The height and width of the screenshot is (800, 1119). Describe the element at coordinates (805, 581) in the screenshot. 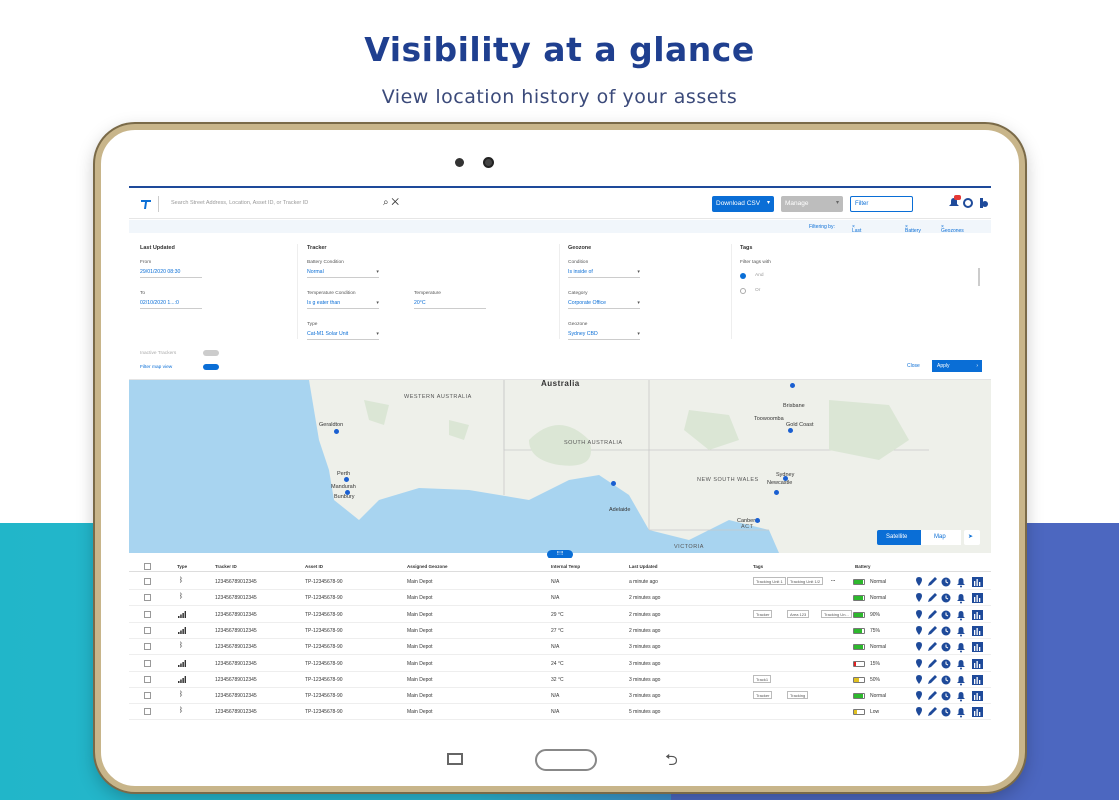

I see `tag-chip: Tracking Unit 1/2` at that location.